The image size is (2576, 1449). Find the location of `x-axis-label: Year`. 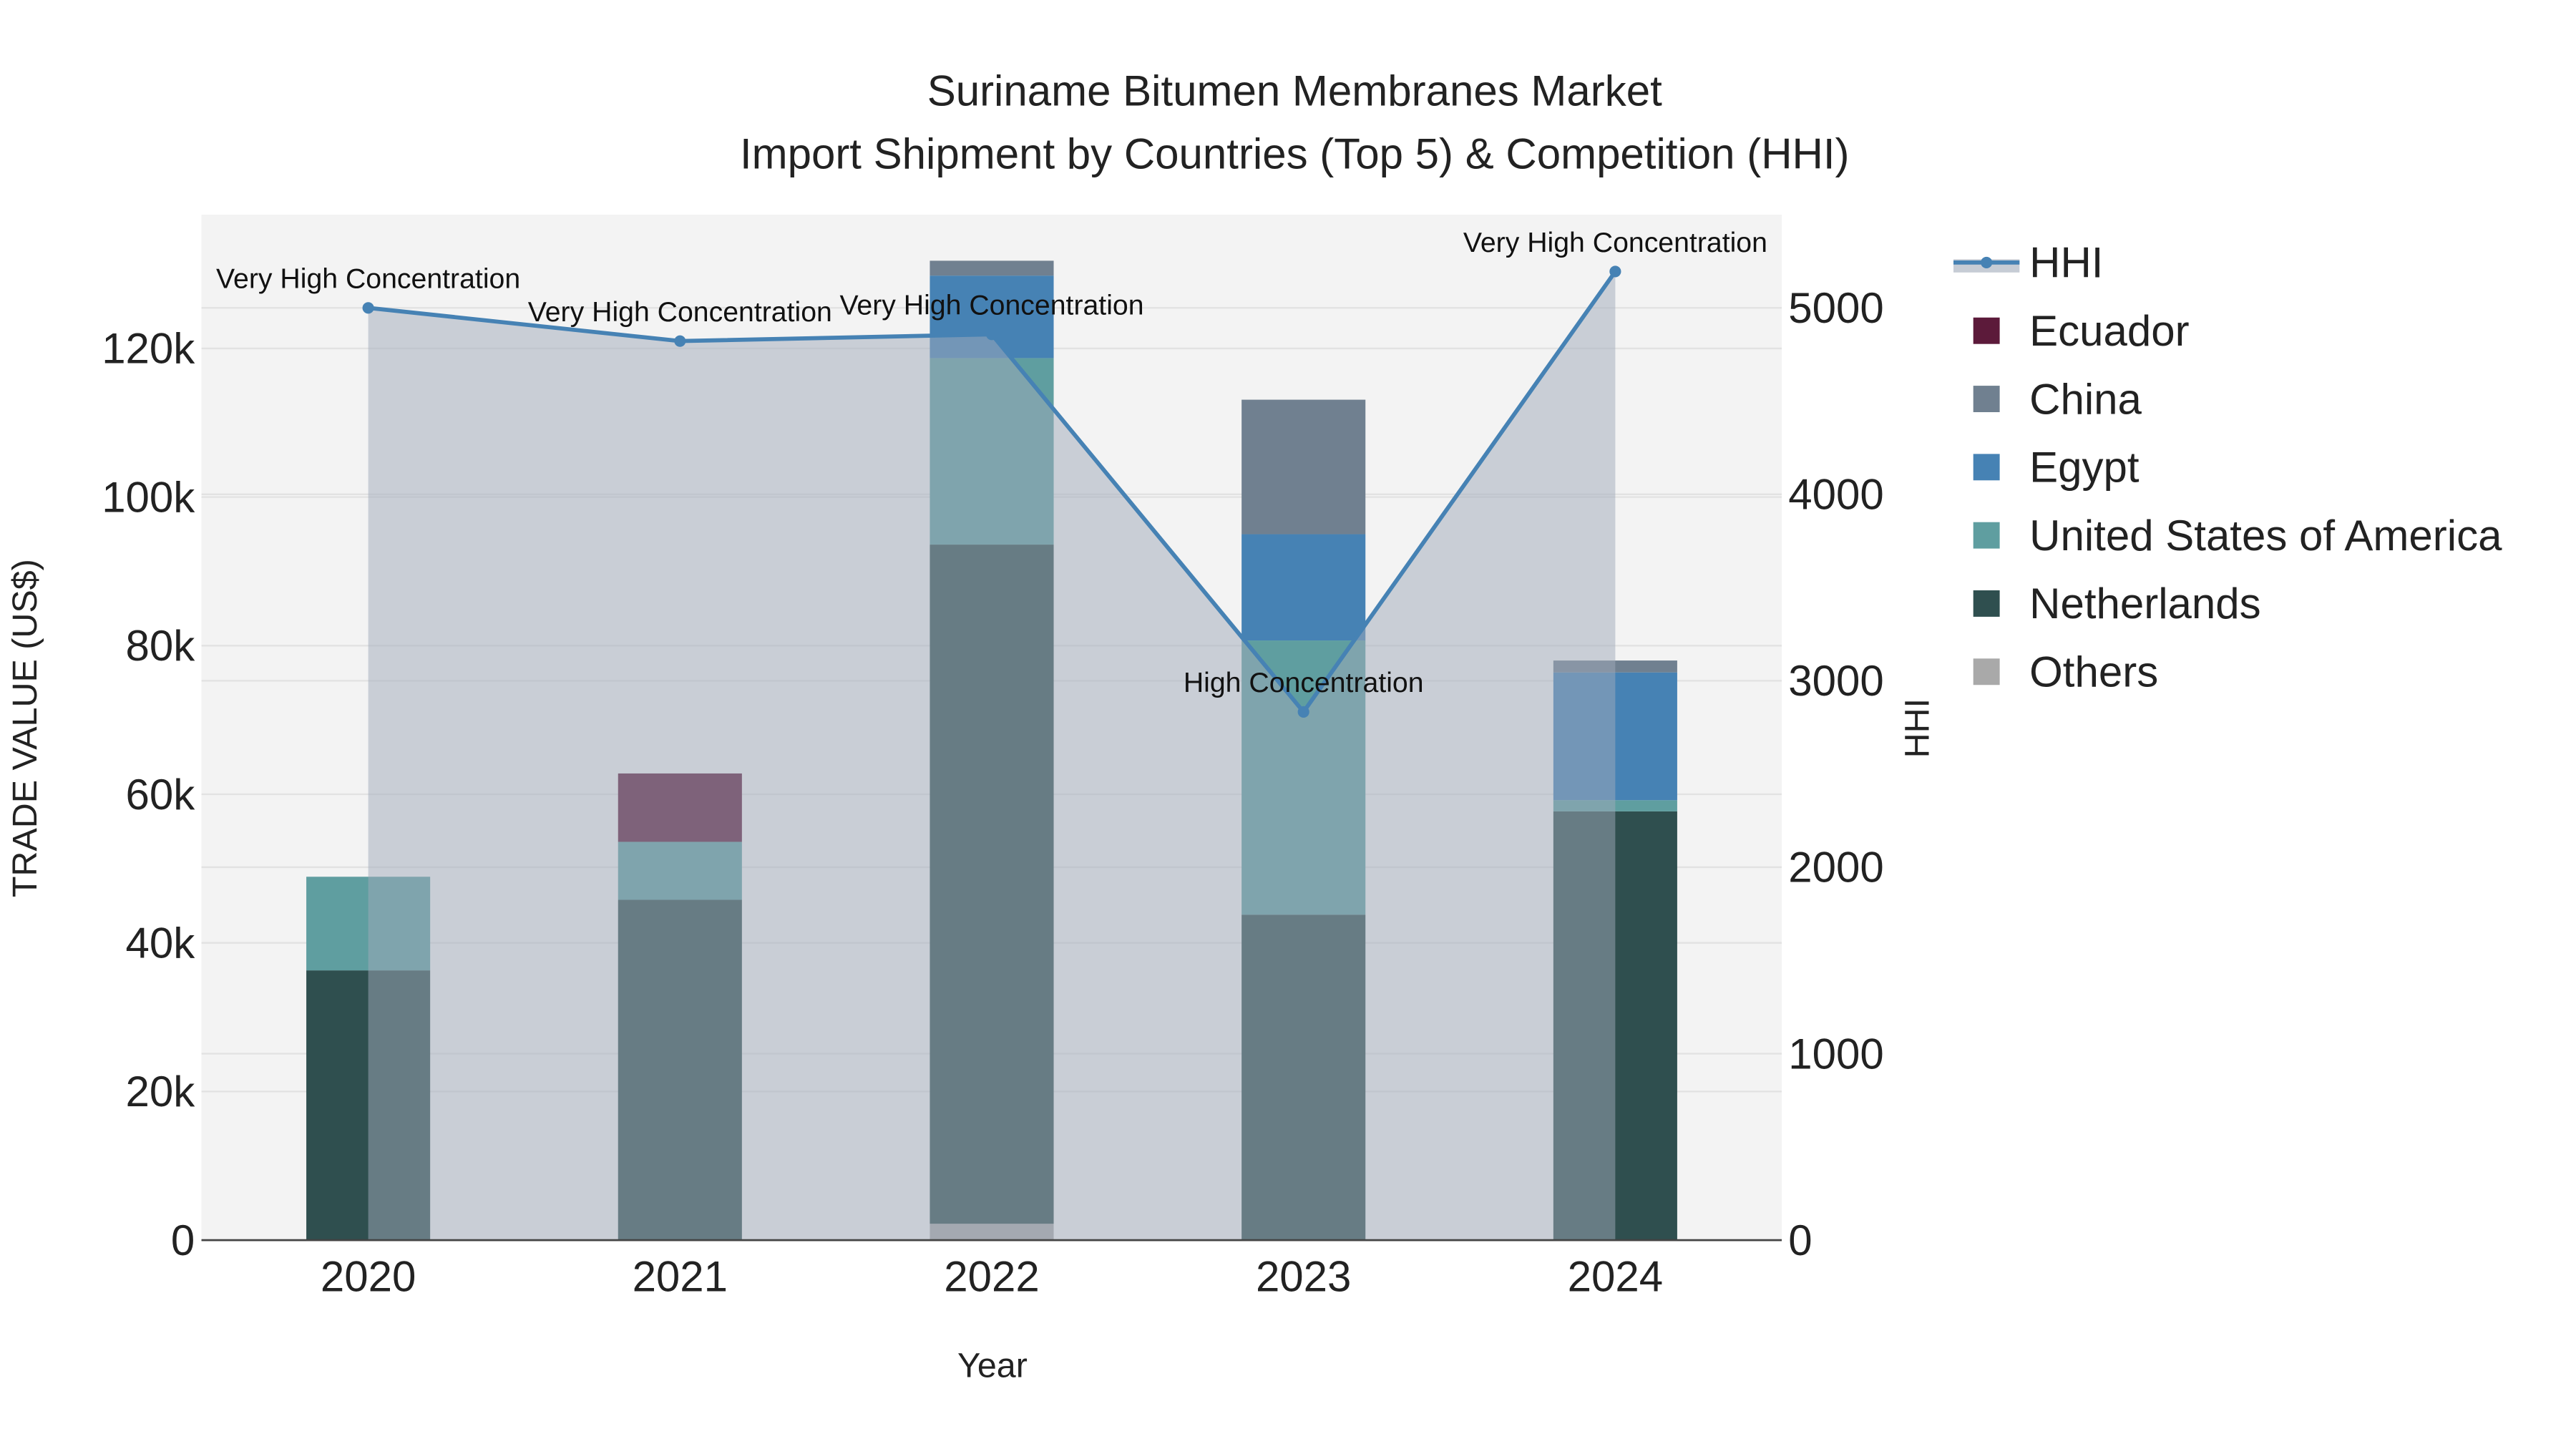

x-axis-label: Year is located at coordinates (992, 1366).